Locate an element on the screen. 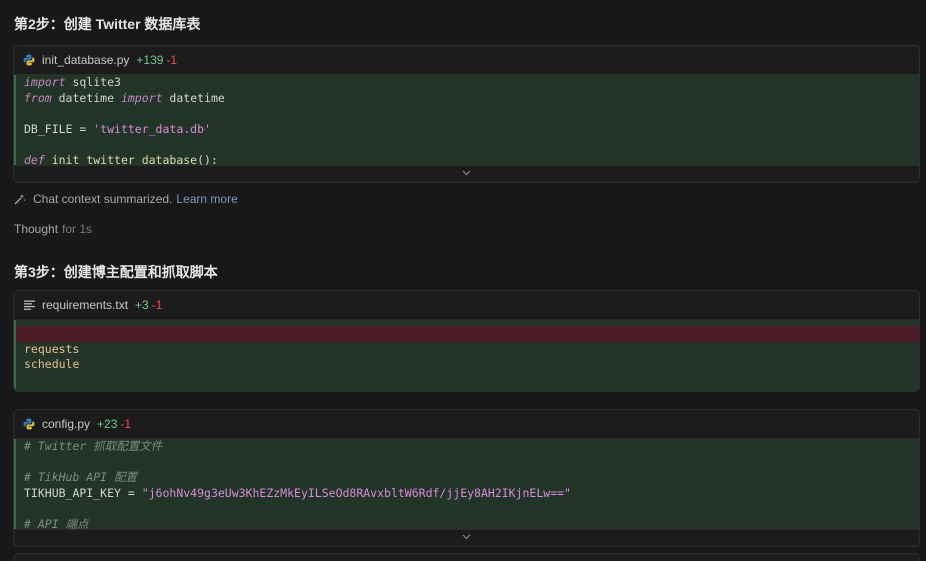 This screenshot has height=561, width=926. file-header: config.py +23 -1 is located at coordinates (466, 424).